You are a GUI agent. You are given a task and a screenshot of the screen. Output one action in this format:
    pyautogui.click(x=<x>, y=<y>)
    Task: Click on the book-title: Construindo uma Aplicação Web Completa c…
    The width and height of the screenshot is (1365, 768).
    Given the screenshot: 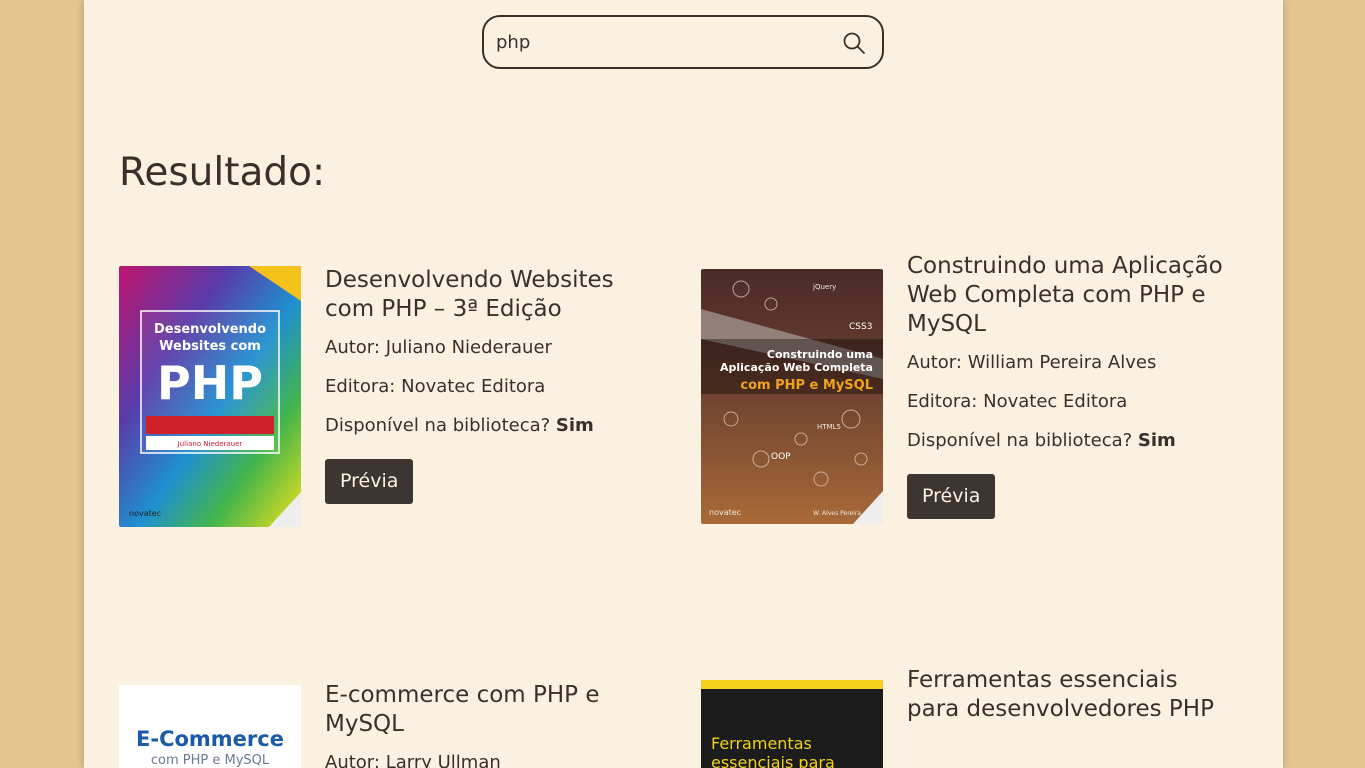 What is the action you would take?
    pyautogui.click(x=1072, y=295)
    